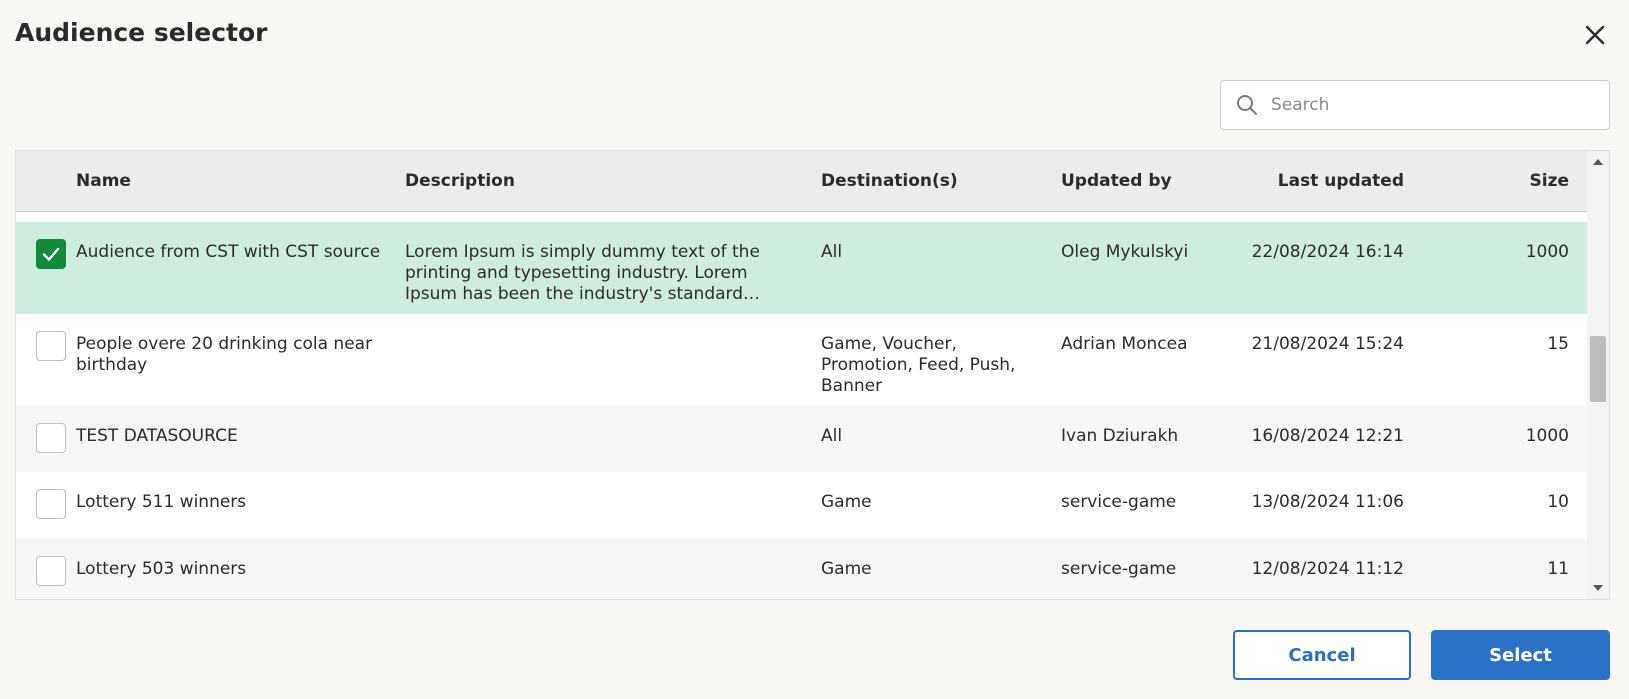  I want to click on column-header-updated-by: Updated by, so click(1116, 181).